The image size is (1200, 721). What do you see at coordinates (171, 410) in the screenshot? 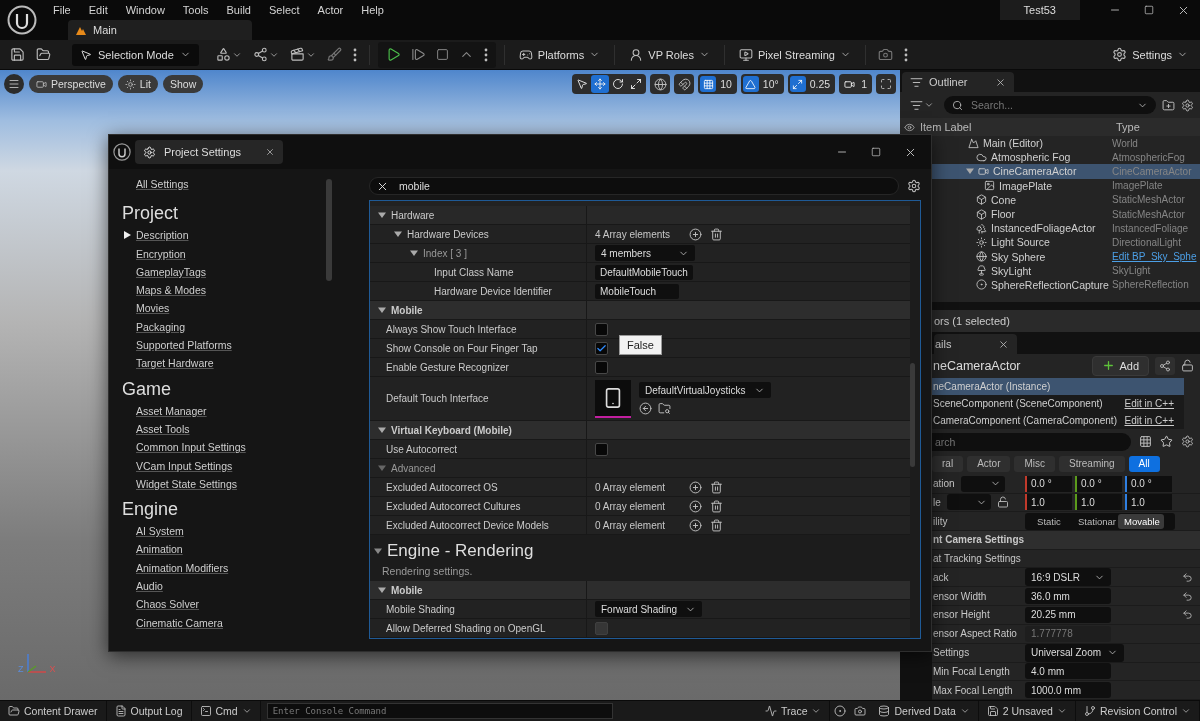
I see `nav-link: Asset Manager` at bounding box center [171, 410].